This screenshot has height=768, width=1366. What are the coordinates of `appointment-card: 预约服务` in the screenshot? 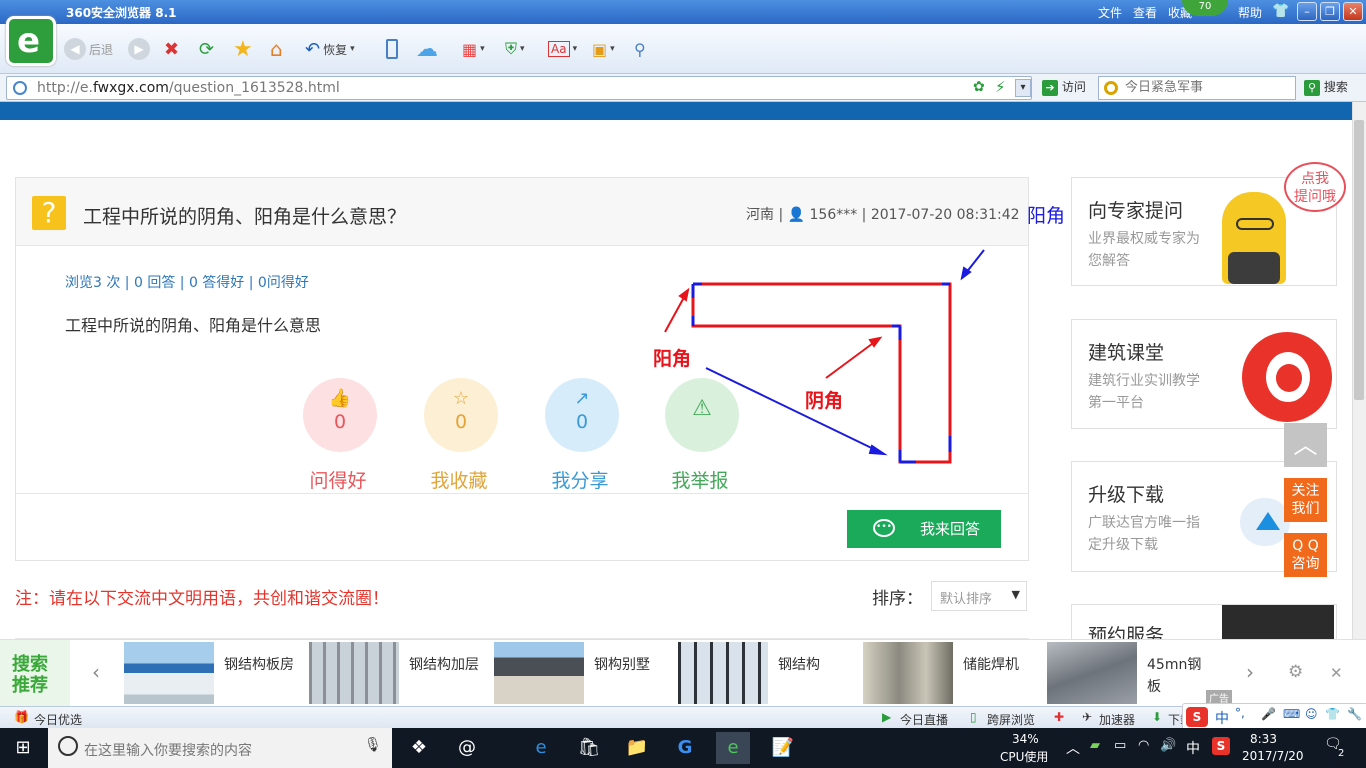 It's located at (1204, 625).